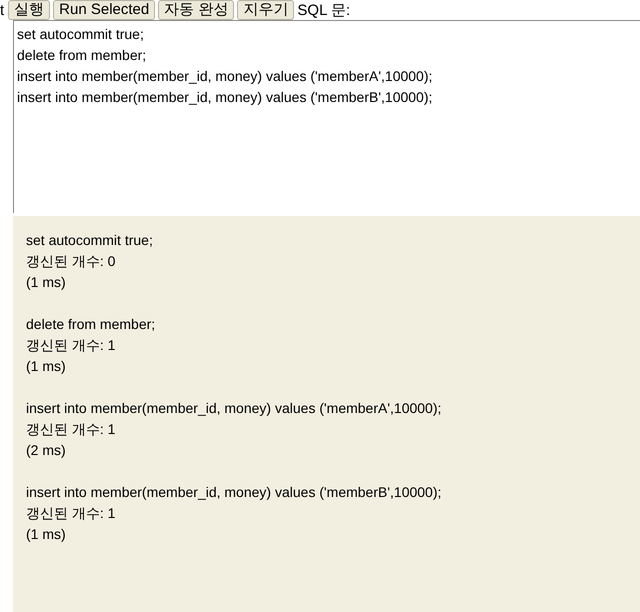 The image size is (640, 612). What do you see at coordinates (29, 10) in the screenshot?
I see `toolbar-button: 실행` at bounding box center [29, 10].